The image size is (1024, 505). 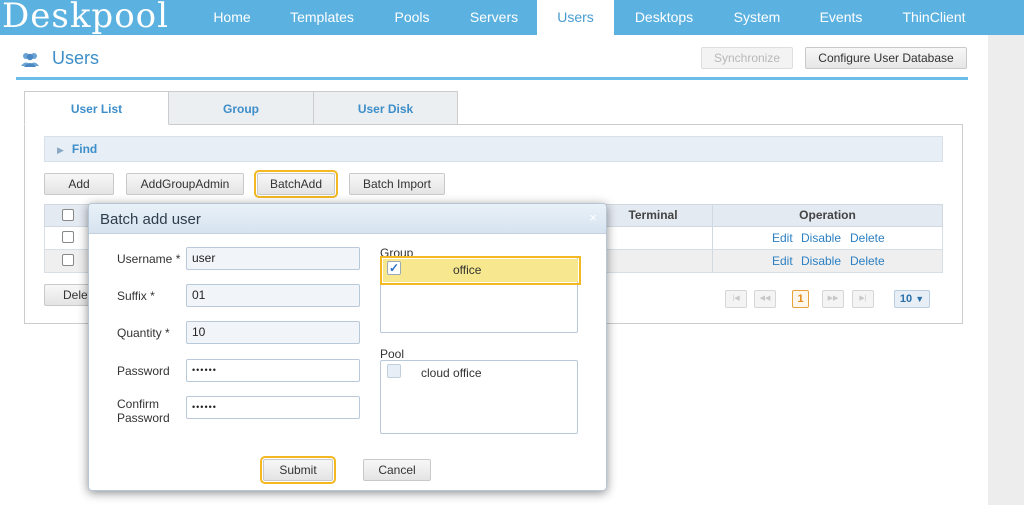 I want to click on confirm-password-field: ••••••, so click(x=273, y=407).